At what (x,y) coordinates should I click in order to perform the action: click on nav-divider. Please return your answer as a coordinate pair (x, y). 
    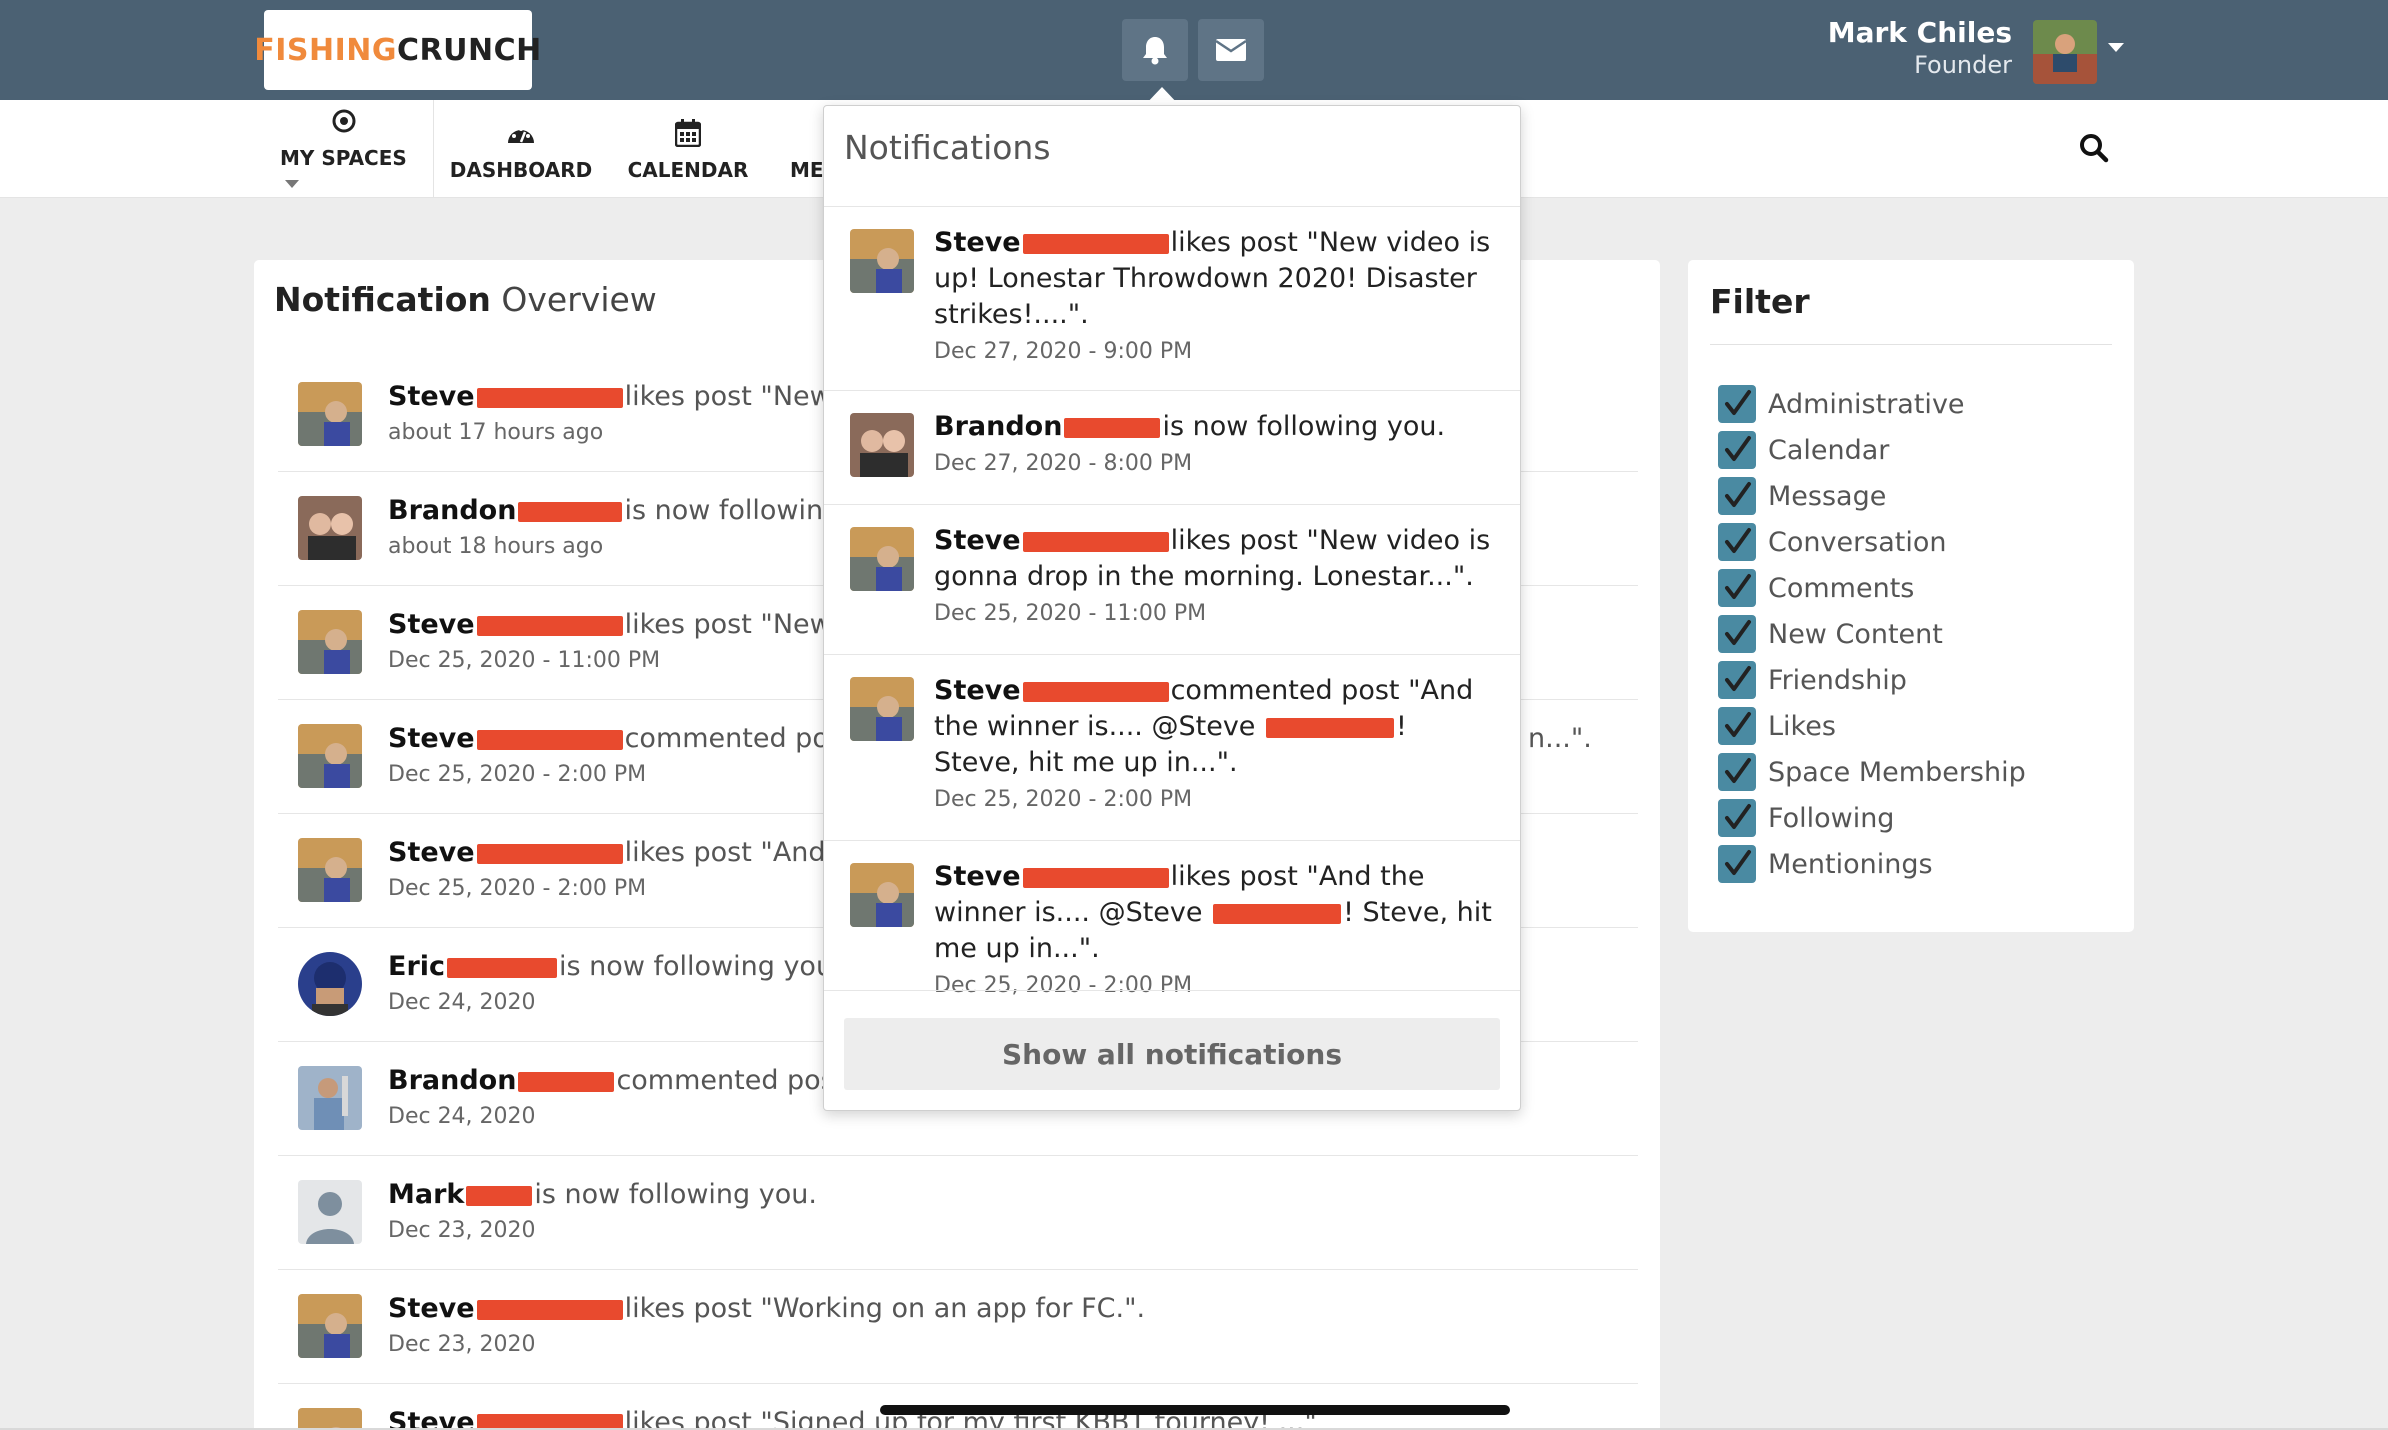
    Looking at the image, I should click on (433, 149).